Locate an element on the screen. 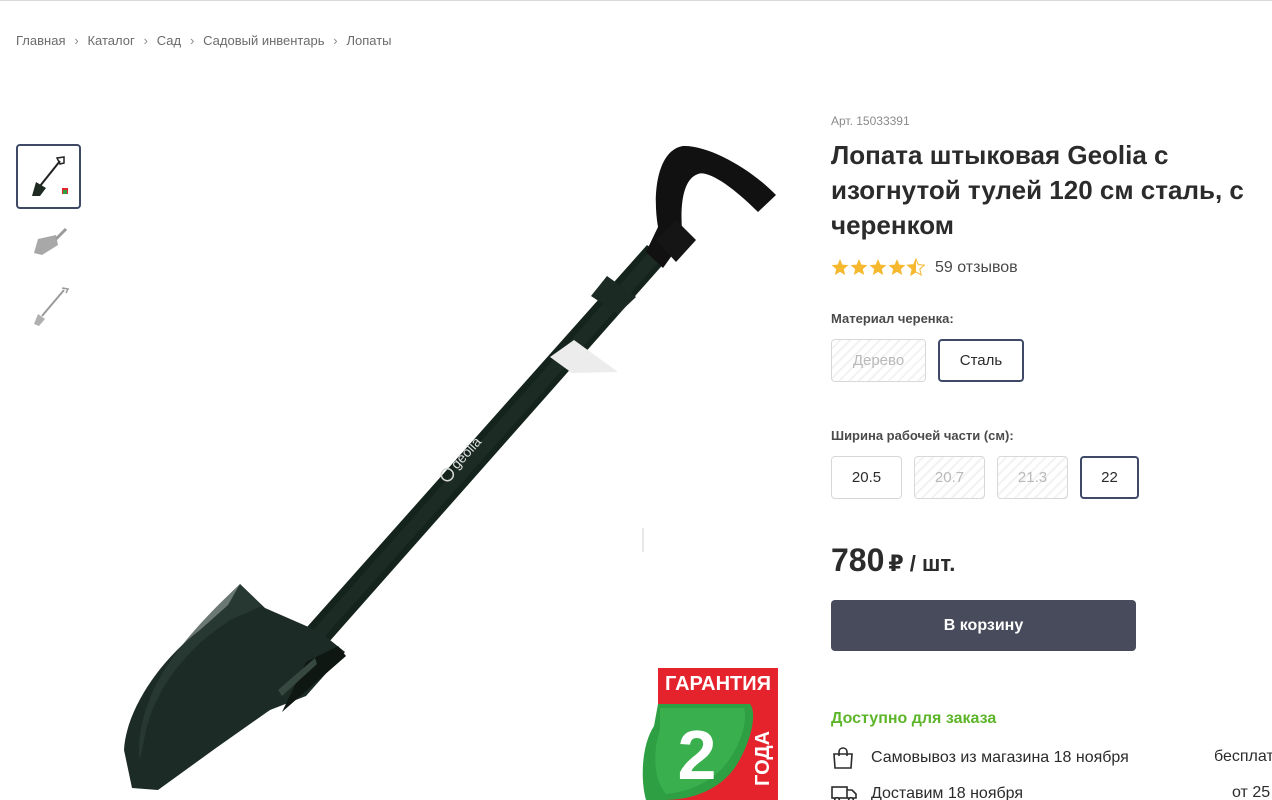  shopping-bag-icon is located at coordinates (844, 758).